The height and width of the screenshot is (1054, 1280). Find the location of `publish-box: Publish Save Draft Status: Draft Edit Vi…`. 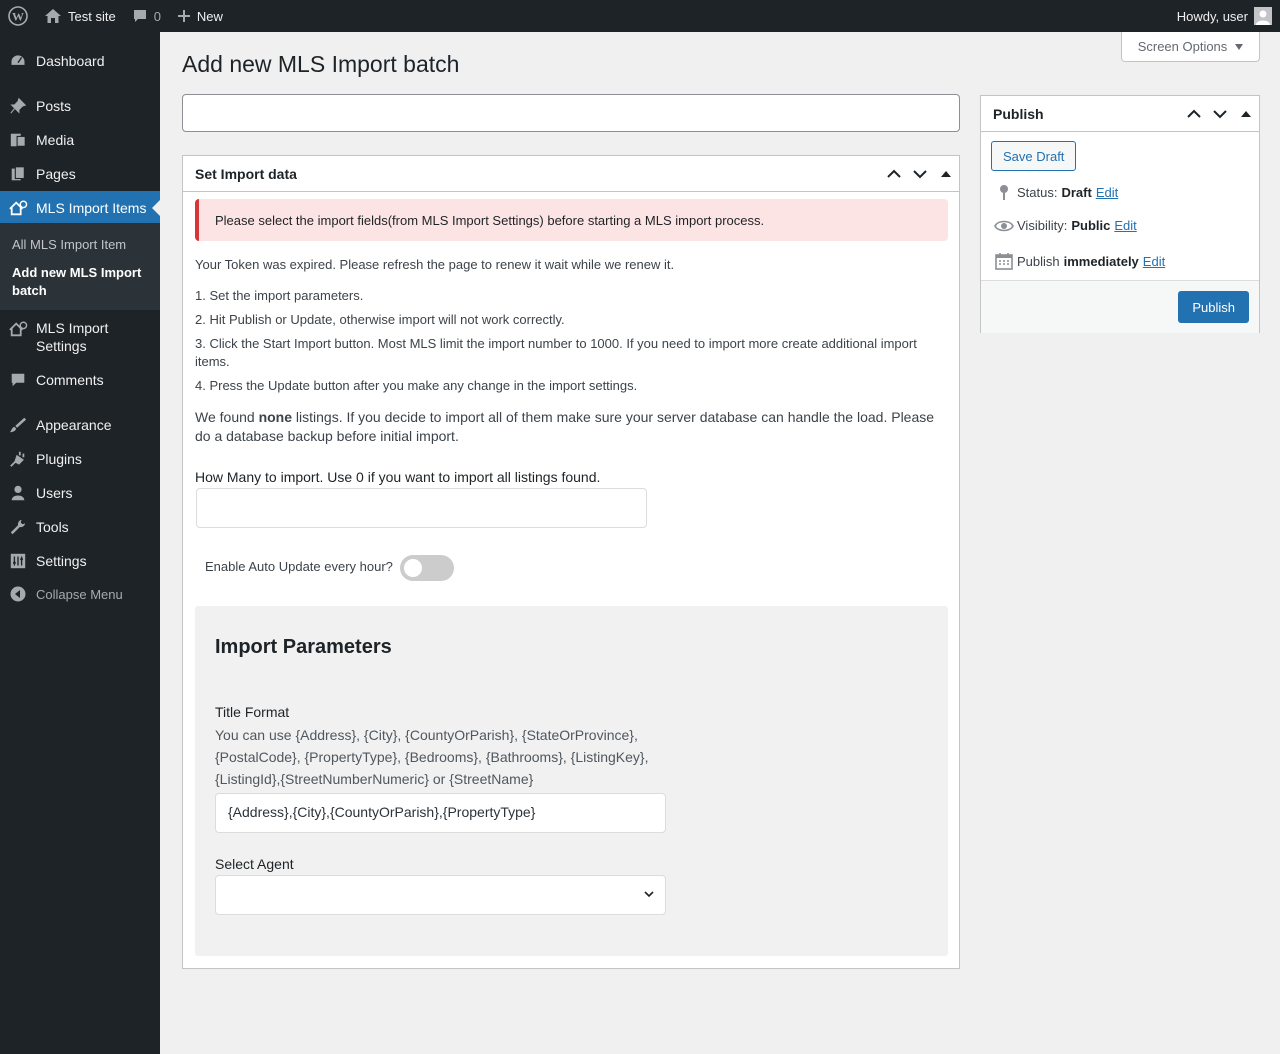

publish-box: Publish Save Draft Status: Draft Edit Vi… is located at coordinates (1120, 214).